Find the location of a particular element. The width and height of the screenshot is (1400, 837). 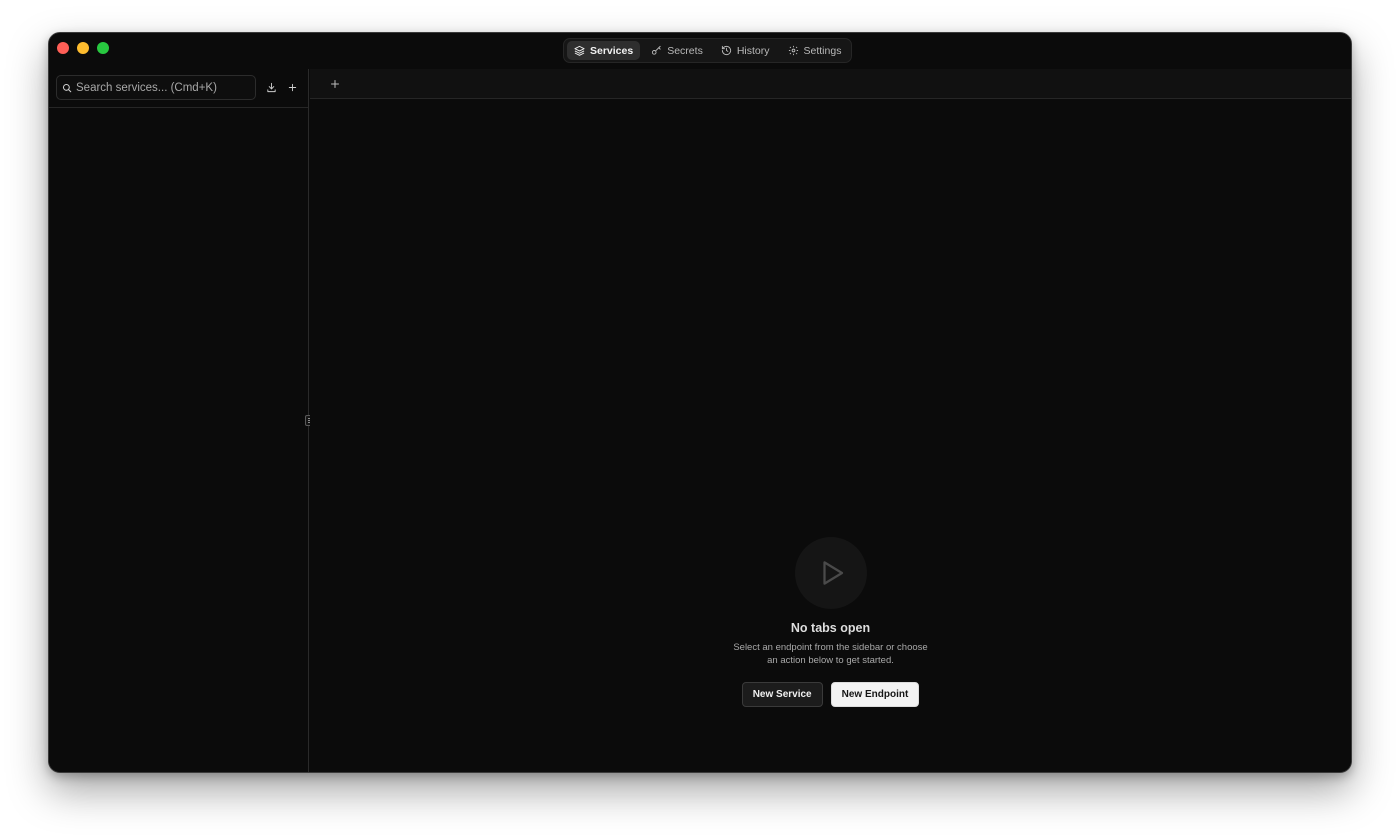

main-nav: Services Secrets History Settings is located at coordinates (708, 50).